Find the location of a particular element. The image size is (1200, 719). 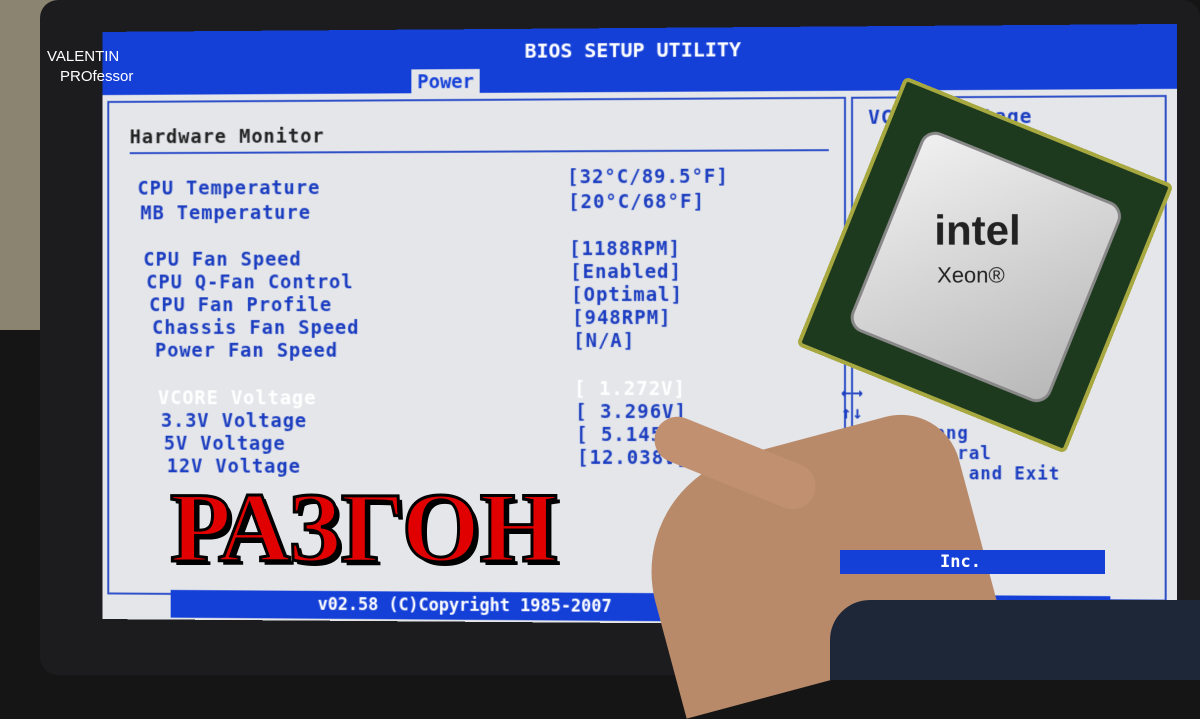

sleeve is located at coordinates (1015, 640).